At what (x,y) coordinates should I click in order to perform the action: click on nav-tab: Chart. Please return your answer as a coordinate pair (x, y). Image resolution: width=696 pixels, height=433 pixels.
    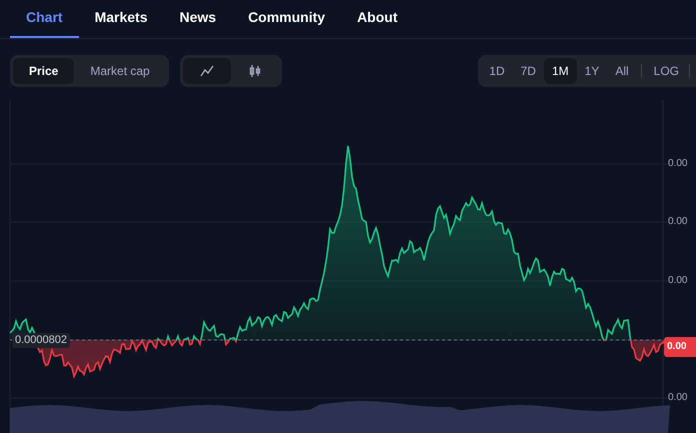
    Looking at the image, I should click on (44, 19).